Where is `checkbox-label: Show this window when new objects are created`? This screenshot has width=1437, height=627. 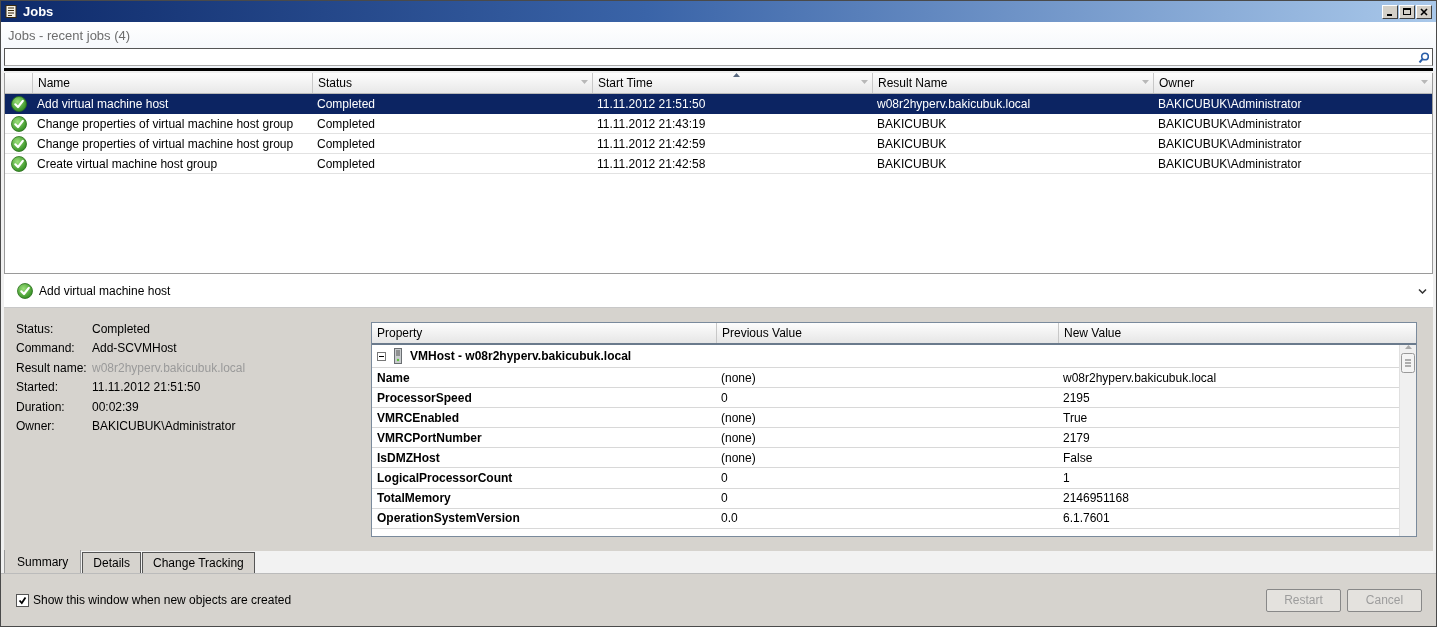
checkbox-label: Show this window when new objects are created is located at coordinates (162, 600).